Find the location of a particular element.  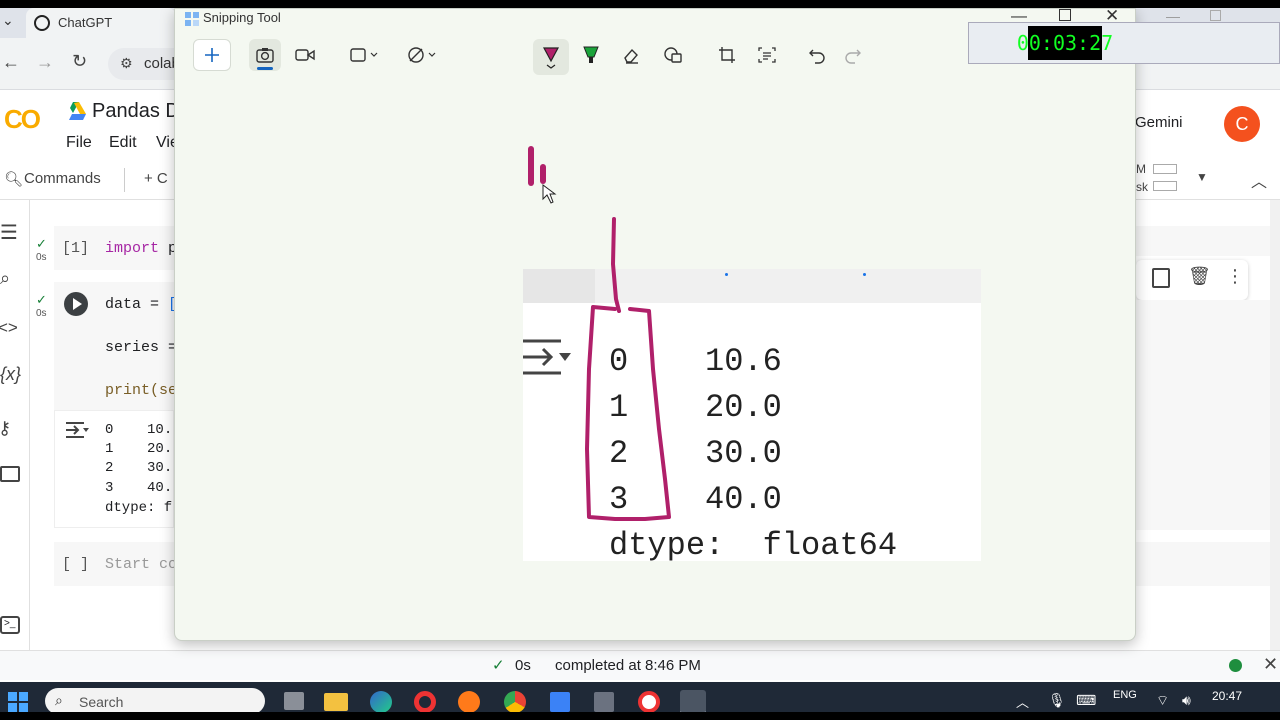

letterbox-top is located at coordinates (640, 4).